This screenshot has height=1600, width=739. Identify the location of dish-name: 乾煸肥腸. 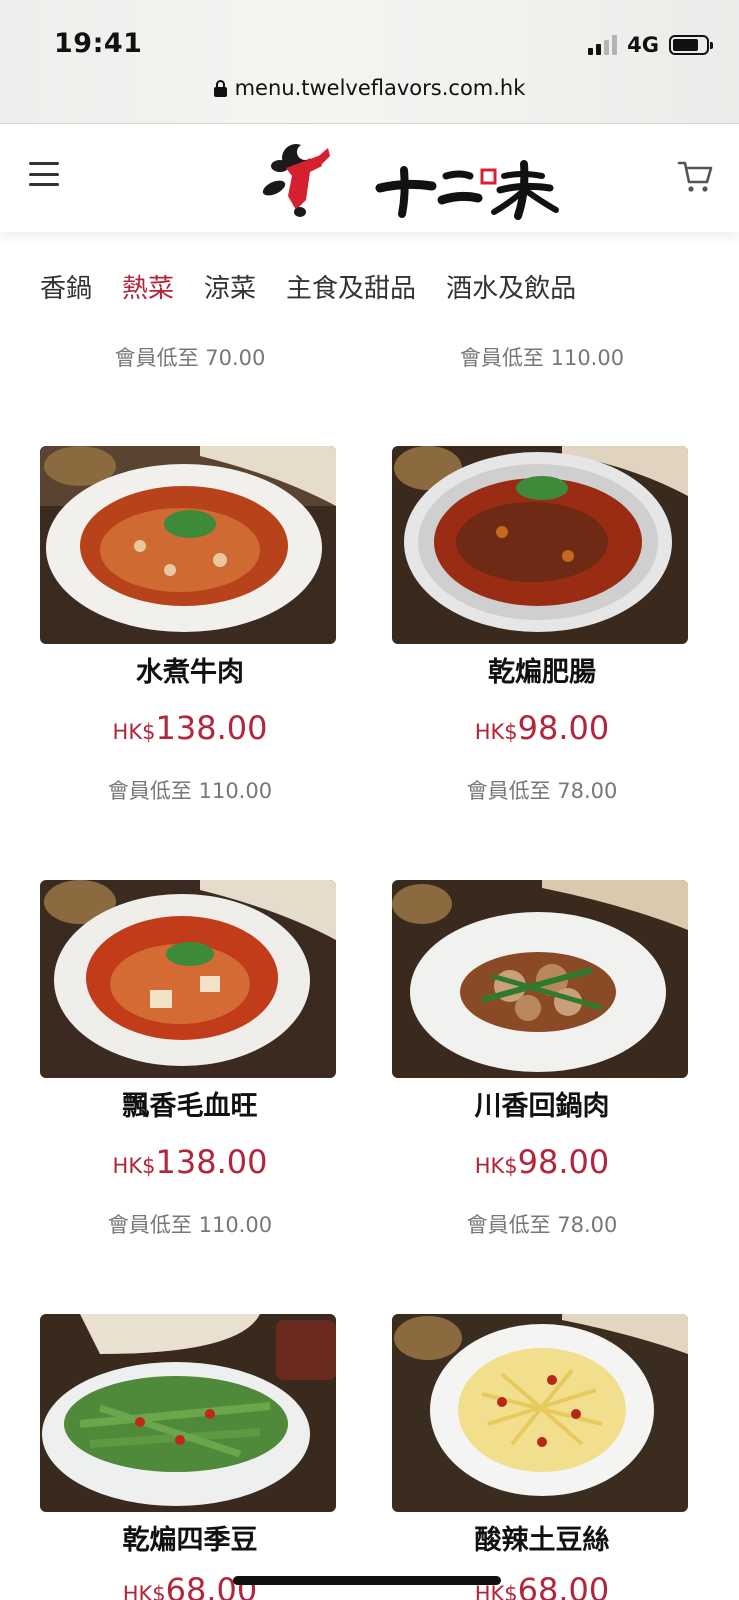
(542, 672).